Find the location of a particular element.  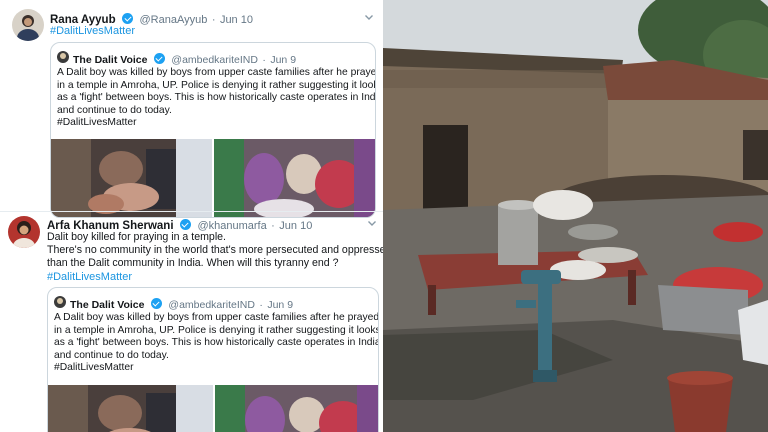

tweet-date: Jun 10 is located at coordinates (236, 20).